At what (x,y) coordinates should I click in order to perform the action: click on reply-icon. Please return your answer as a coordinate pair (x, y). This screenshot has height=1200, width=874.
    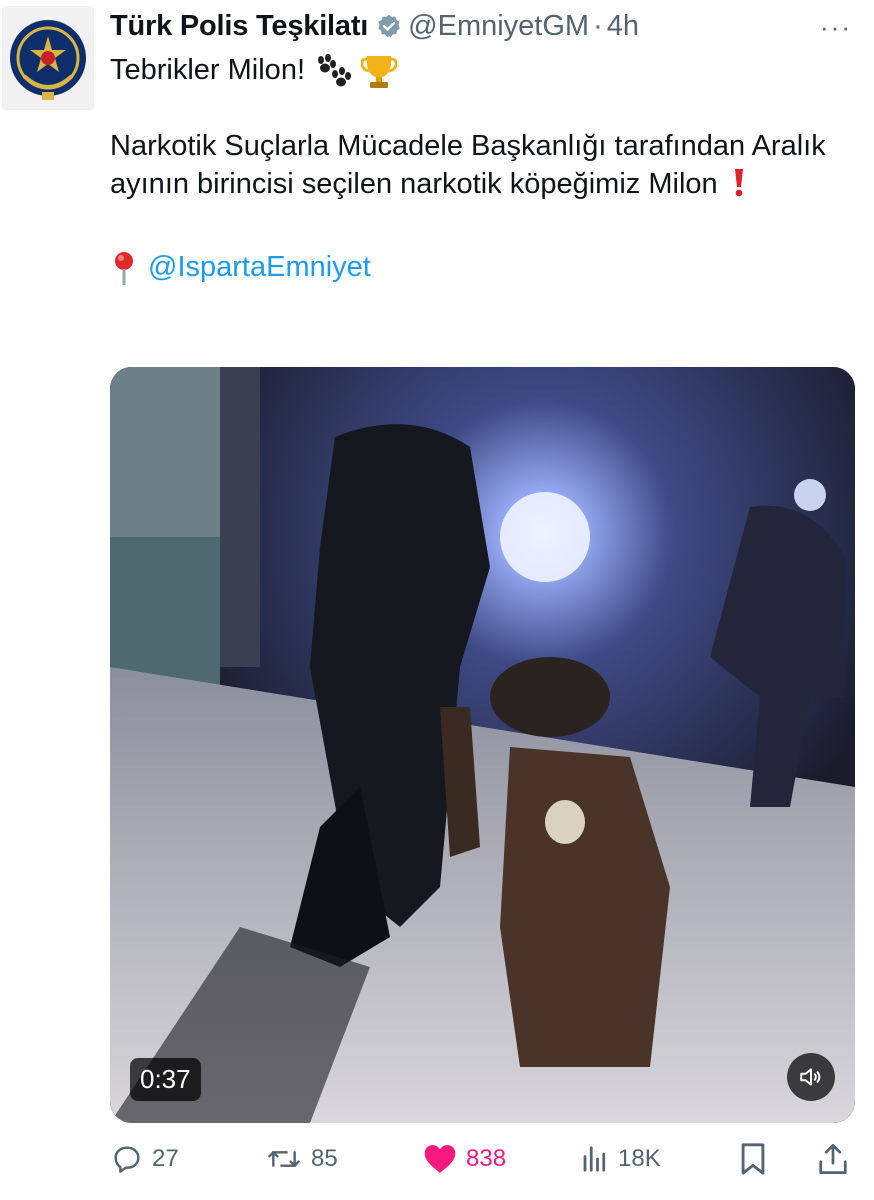
    Looking at the image, I should click on (127, 1159).